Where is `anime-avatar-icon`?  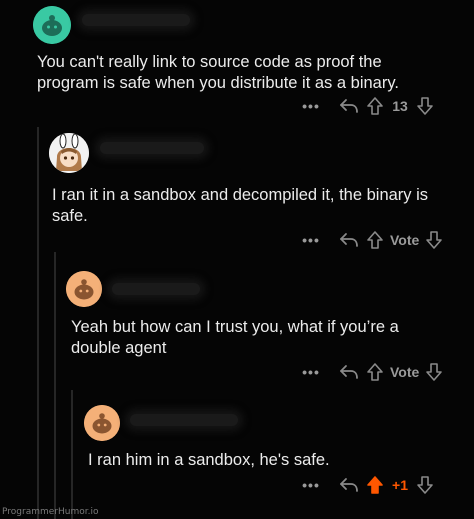
anime-avatar-icon is located at coordinates (69, 153).